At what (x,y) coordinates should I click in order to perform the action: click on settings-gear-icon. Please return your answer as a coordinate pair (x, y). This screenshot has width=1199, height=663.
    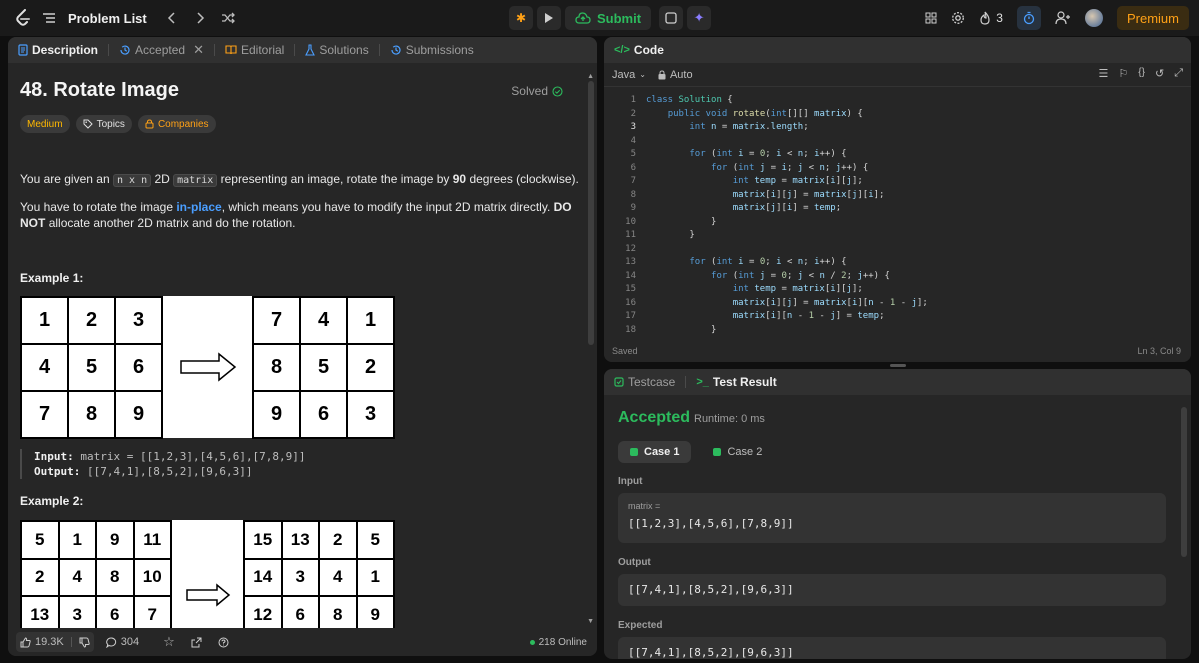
    Looking at the image, I should click on (958, 18).